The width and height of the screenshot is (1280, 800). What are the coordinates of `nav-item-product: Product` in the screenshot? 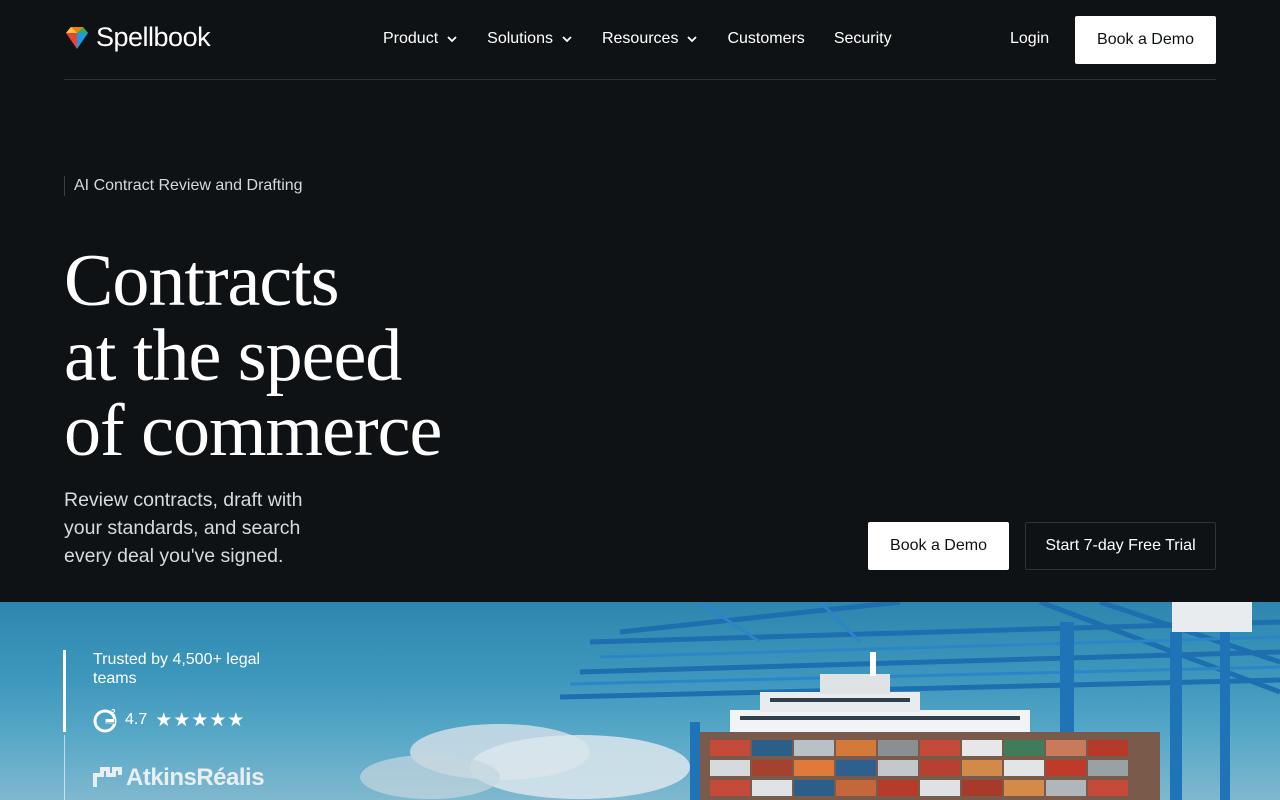 It's located at (420, 39).